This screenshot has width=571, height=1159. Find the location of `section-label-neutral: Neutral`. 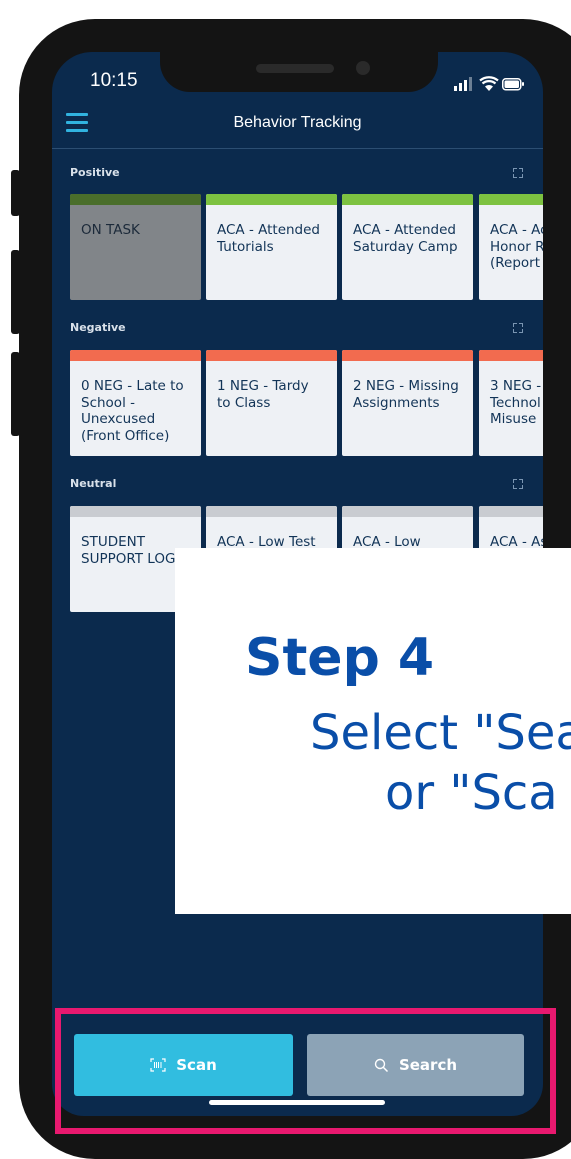

section-label-neutral: Neutral is located at coordinates (93, 483).